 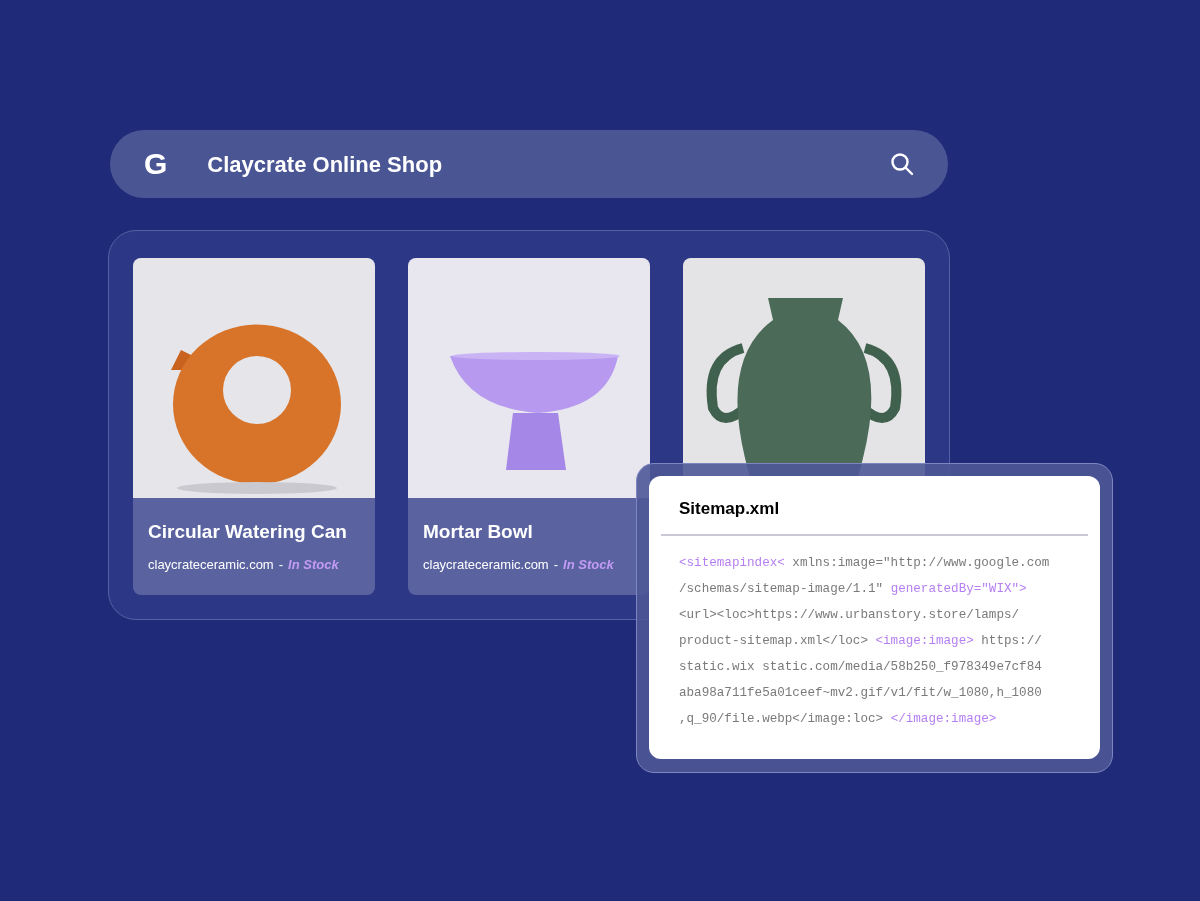 I want to click on search-engine-logo: G, so click(x=156, y=164).